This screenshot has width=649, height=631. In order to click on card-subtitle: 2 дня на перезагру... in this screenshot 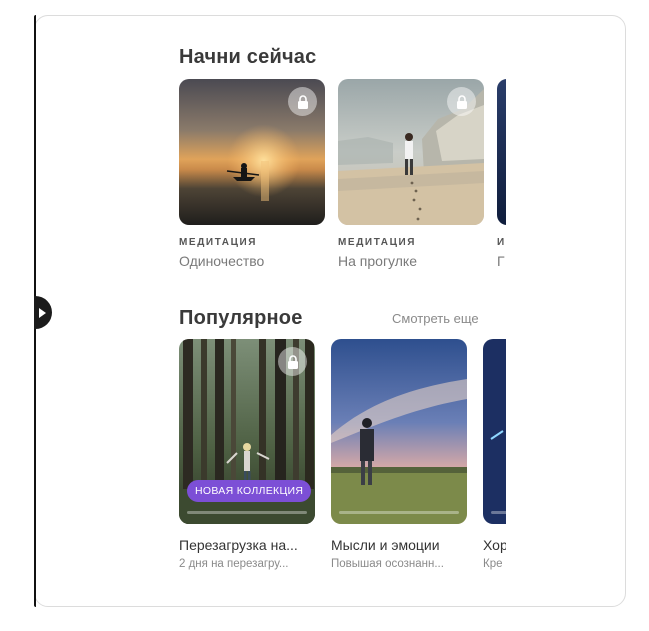, I will do `click(234, 564)`.